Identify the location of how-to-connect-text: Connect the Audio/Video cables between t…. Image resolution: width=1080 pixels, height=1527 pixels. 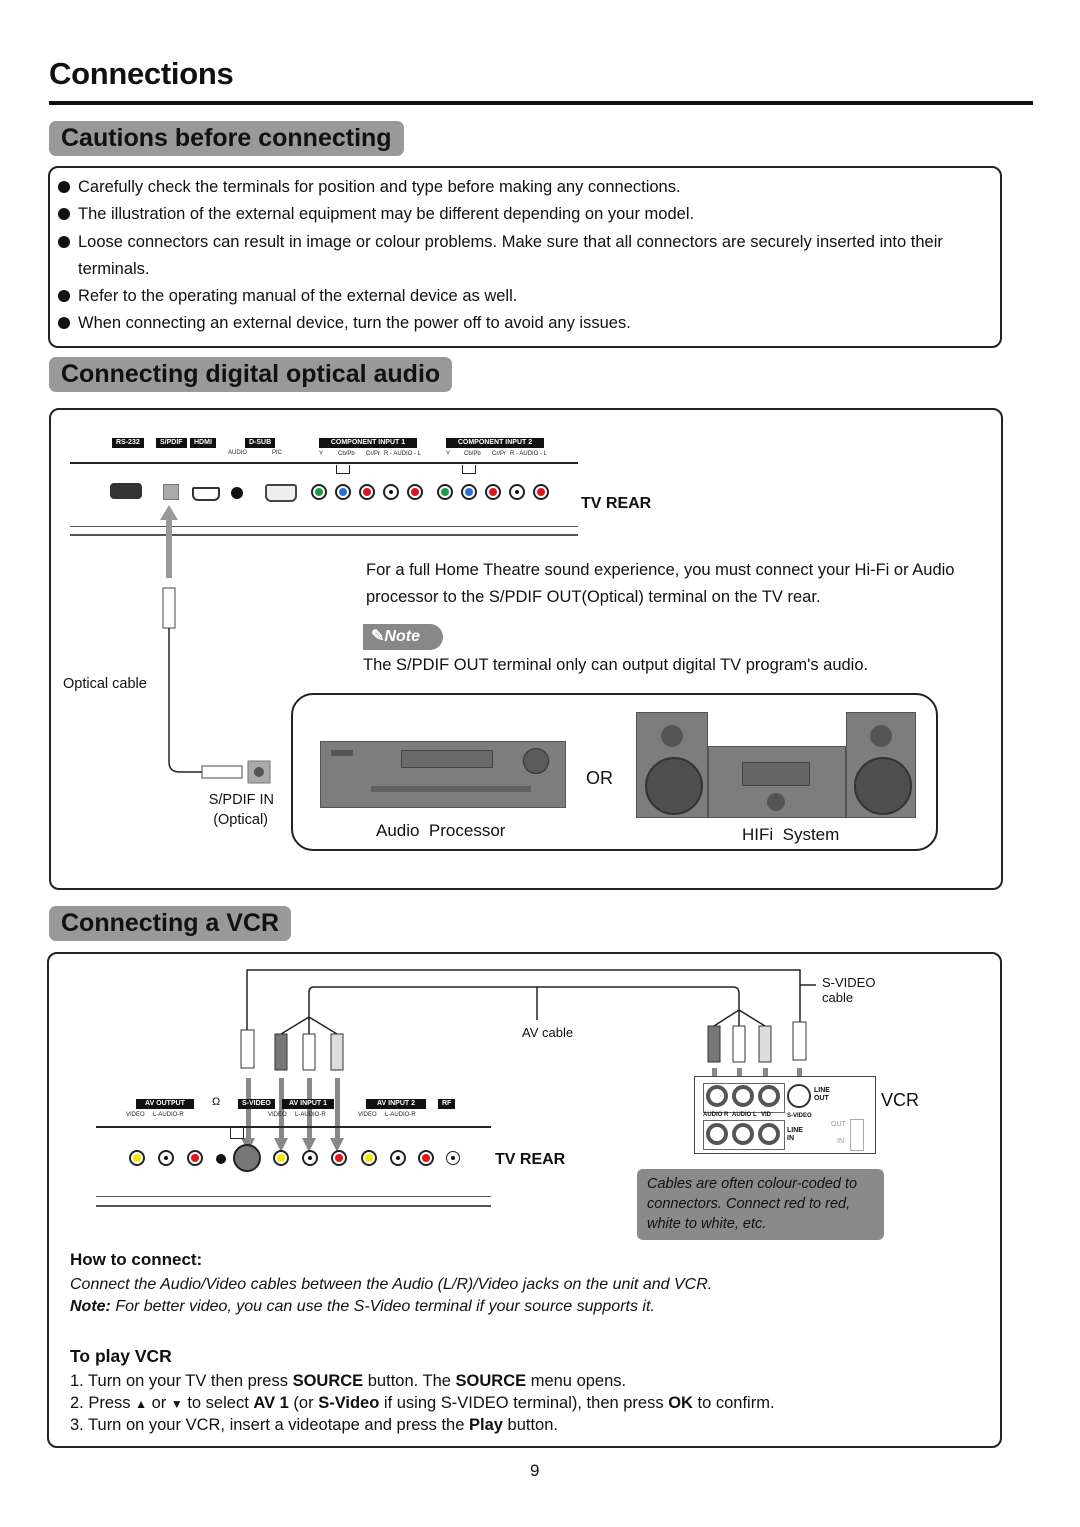
(391, 1284).